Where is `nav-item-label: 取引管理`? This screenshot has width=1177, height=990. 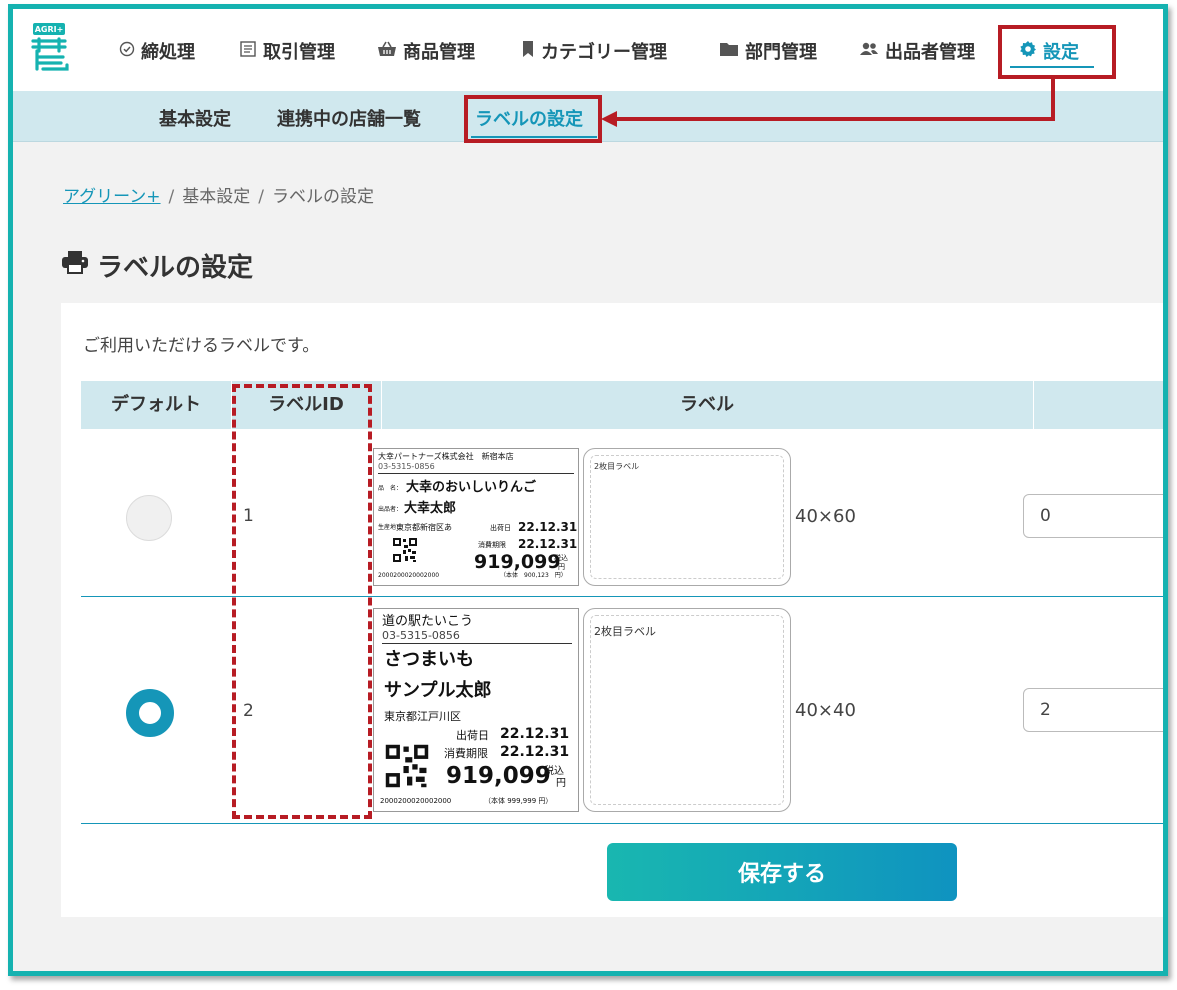 nav-item-label: 取引管理 is located at coordinates (299, 52).